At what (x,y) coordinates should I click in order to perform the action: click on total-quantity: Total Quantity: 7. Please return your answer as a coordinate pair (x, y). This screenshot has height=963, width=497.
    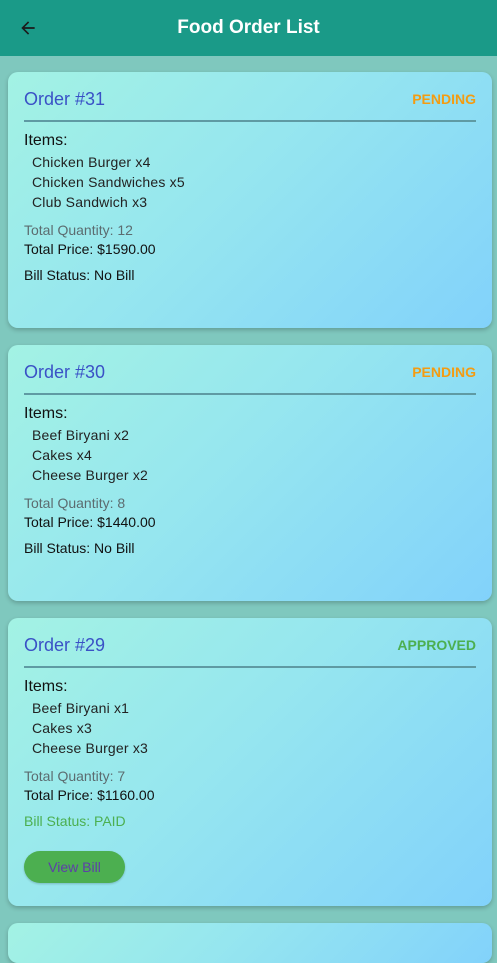
    Looking at the image, I should click on (75, 776).